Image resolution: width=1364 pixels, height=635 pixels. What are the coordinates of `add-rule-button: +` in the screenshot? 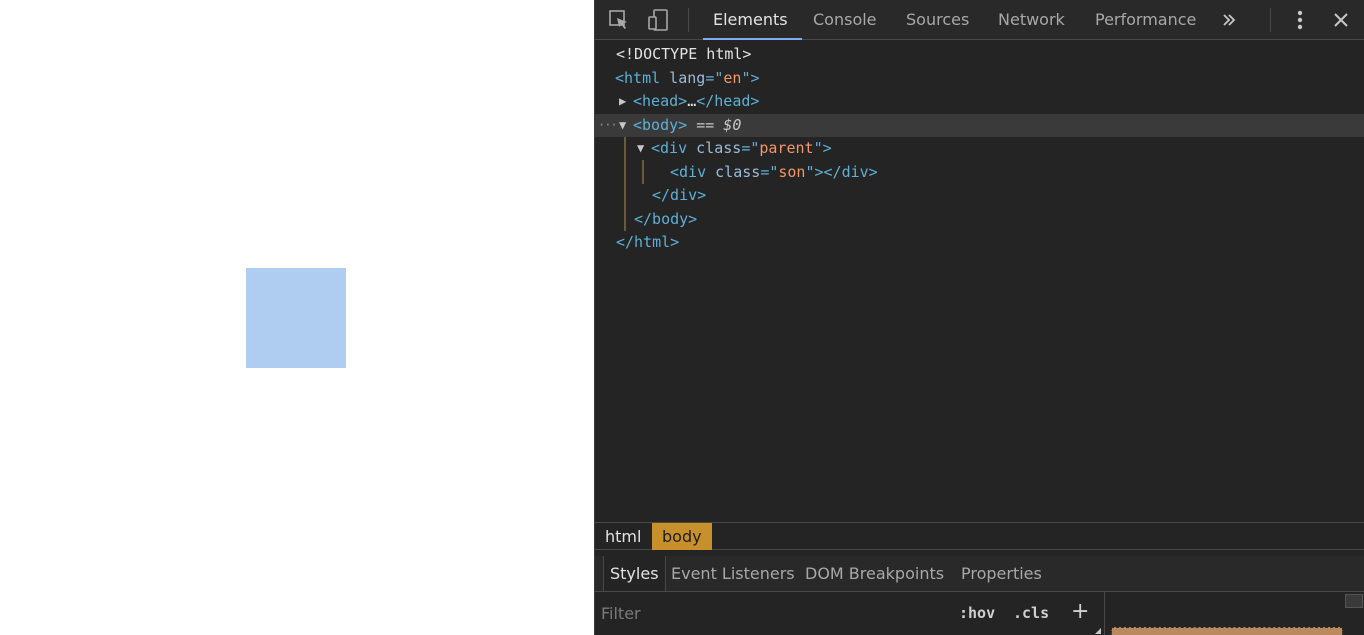 It's located at (1080, 612).